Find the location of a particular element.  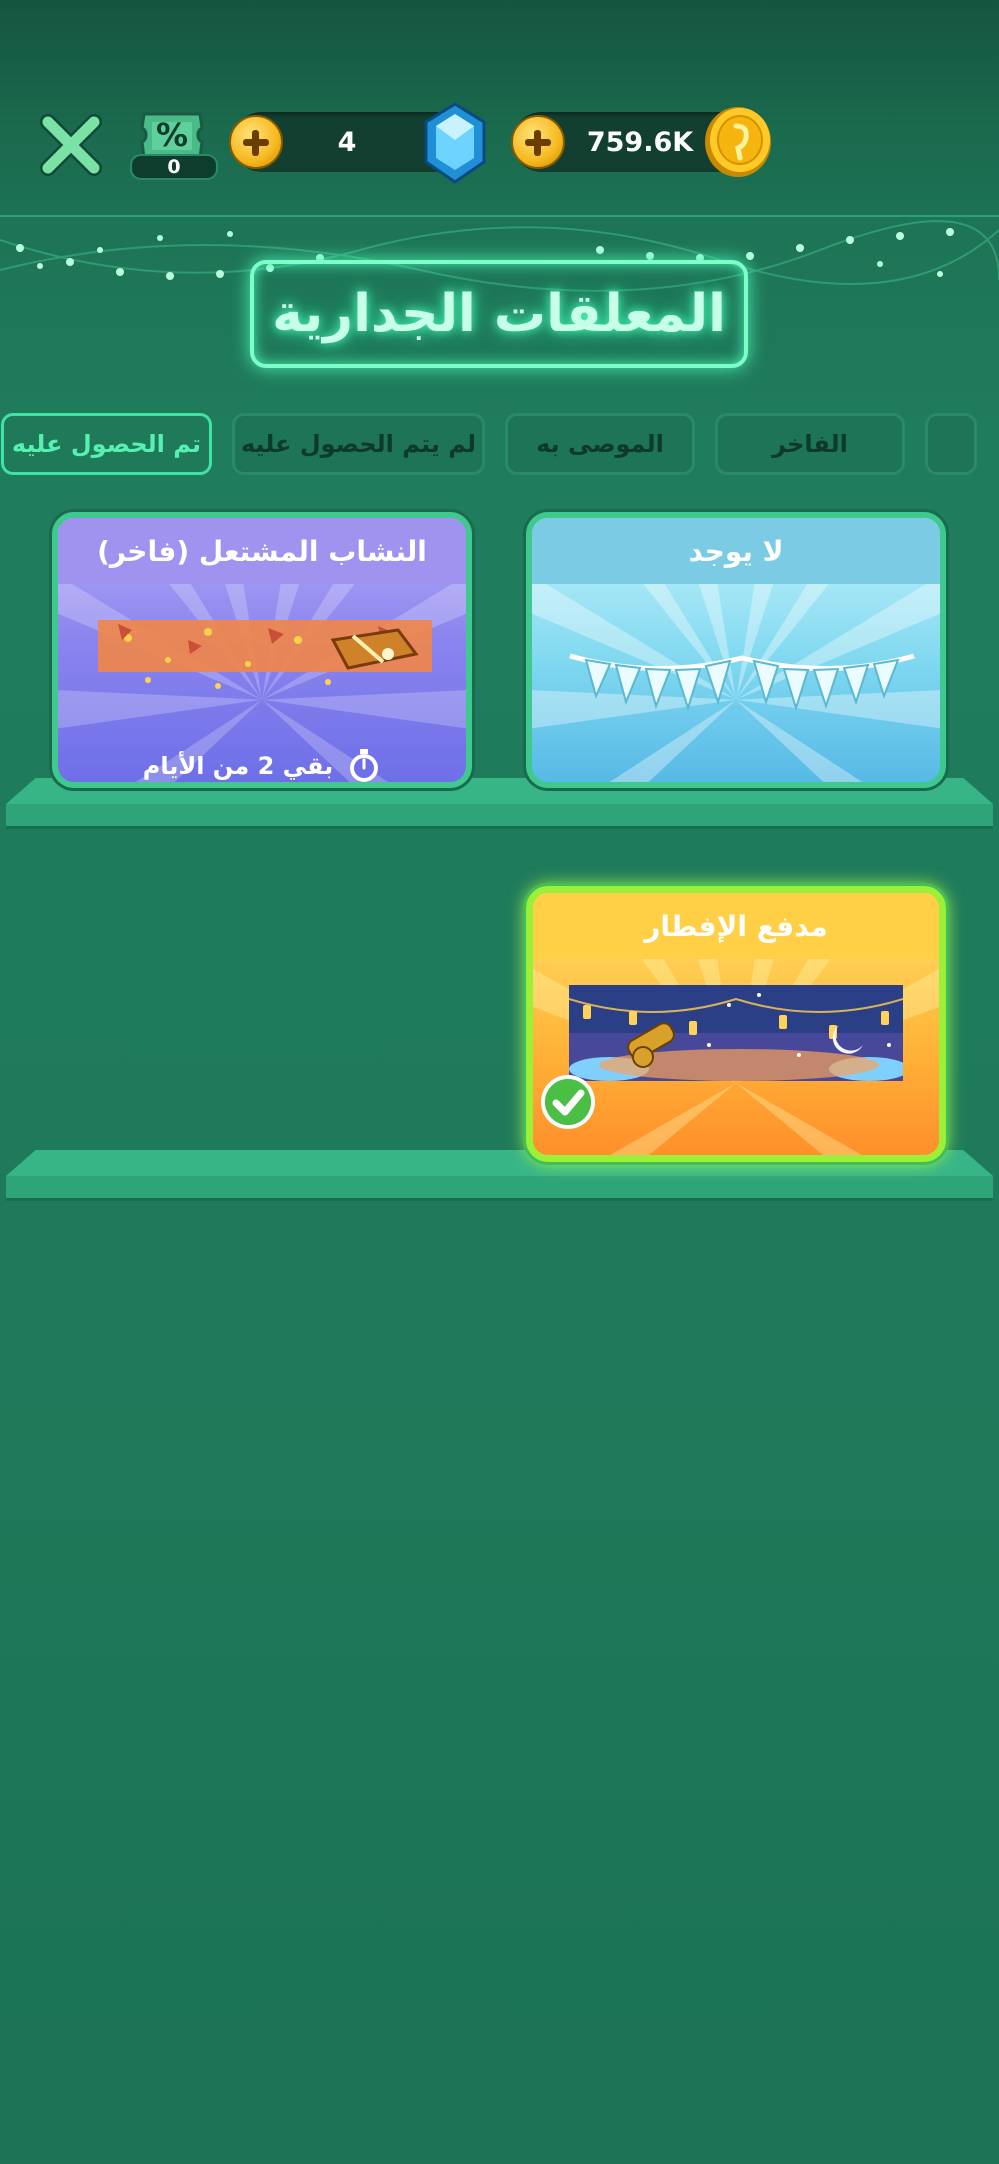

gem-icon is located at coordinates (455, 143).